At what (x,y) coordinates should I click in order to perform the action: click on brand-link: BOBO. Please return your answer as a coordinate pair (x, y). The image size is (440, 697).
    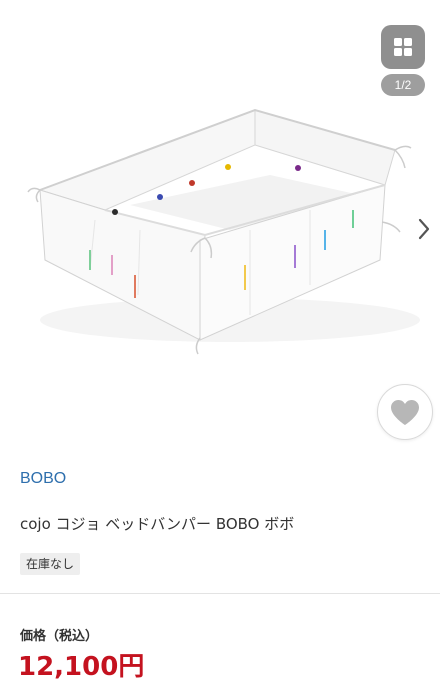
    Looking at the image, I should click on (43, 479).